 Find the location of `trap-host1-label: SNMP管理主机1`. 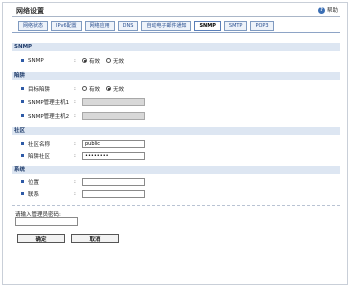

trap-host1-label: SNMP管理主机1 is located at coordinates (49, 102).